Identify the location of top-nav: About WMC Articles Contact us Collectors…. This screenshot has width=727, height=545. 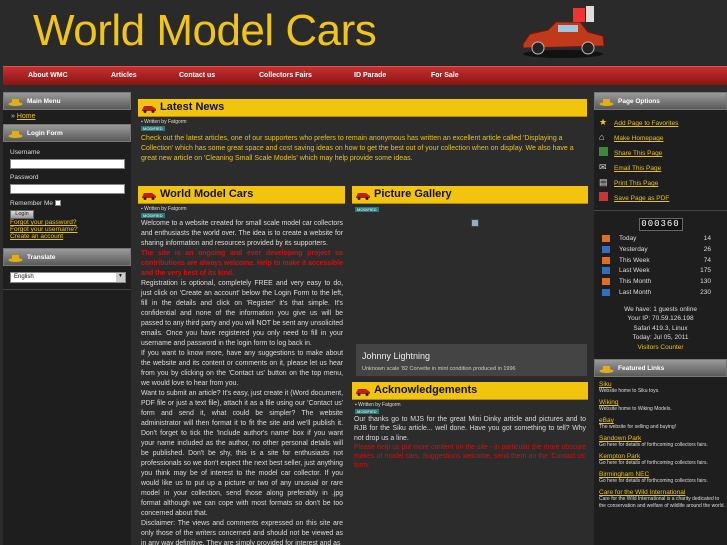
(365, 75).